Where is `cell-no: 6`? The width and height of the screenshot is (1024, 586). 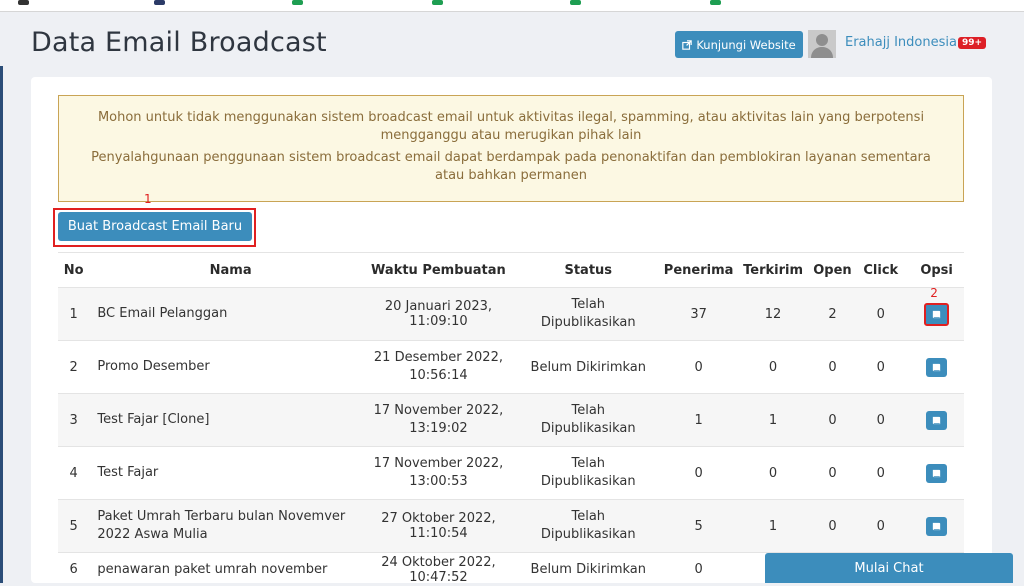
cell-no: 6 is located at coordinates (73, 569).